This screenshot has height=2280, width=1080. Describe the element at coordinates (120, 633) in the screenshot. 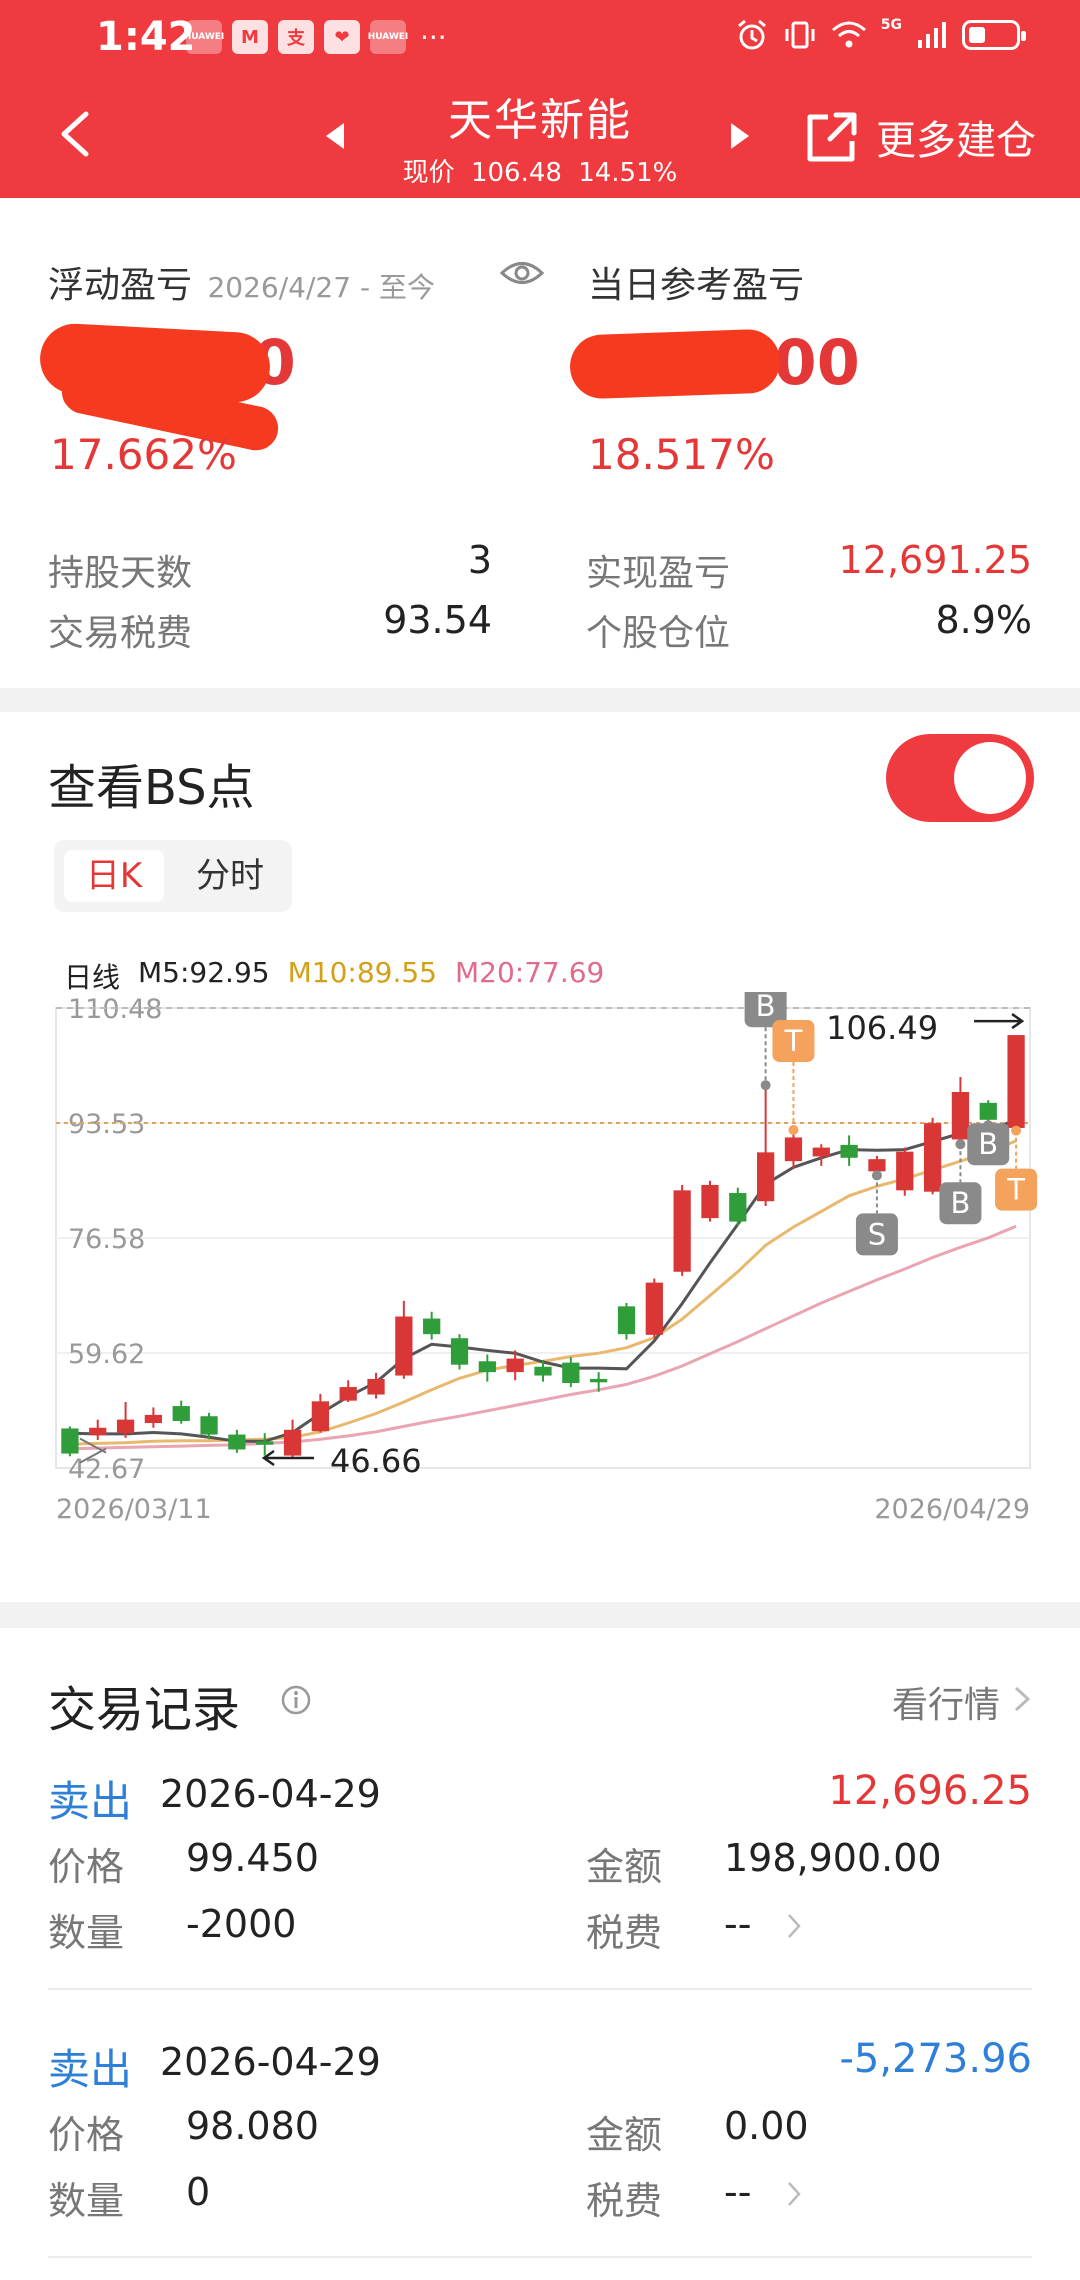

I see `trade-fees-label: 交易税费` at that location.